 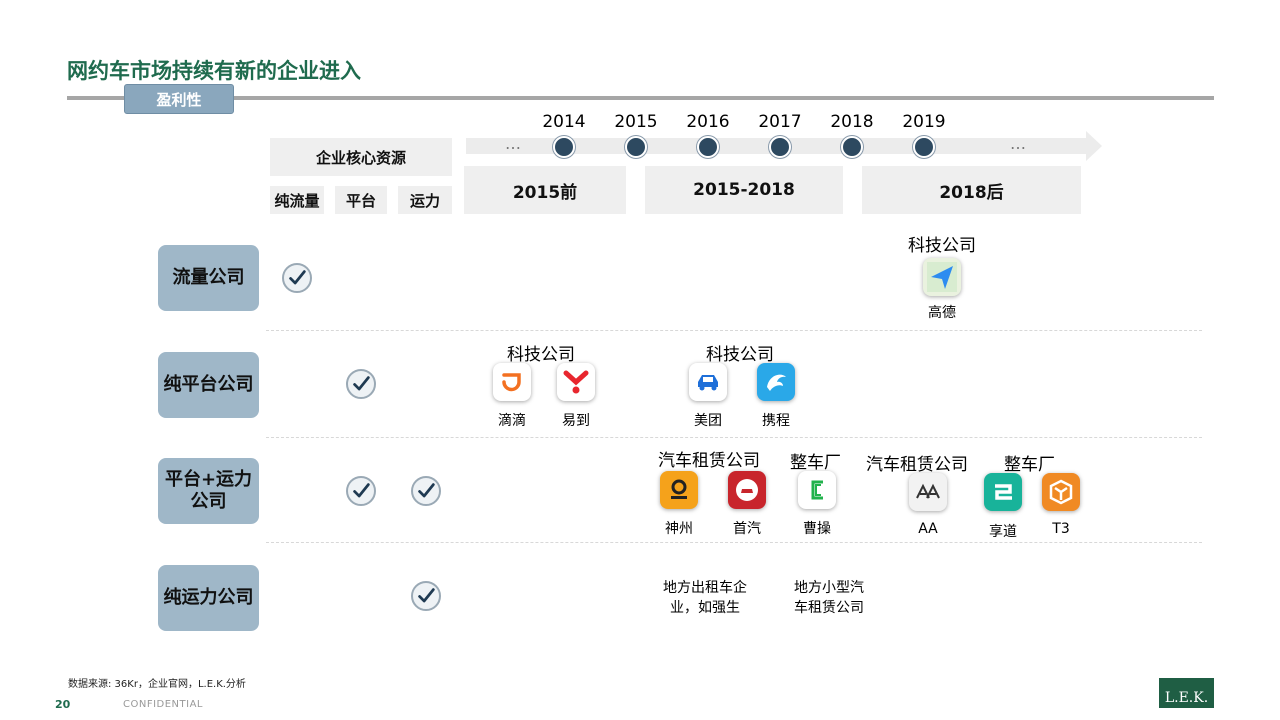 What do you see at coordinates (163, 704) in the screenshot?
I see `confidential-label: CONFIDENTIAL` at bounding box center [163, 704].